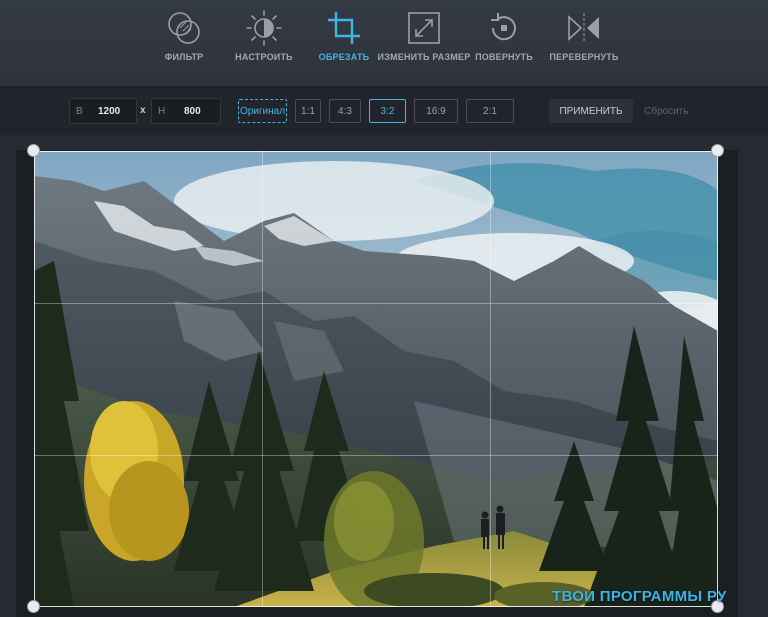  I want to click on tool-flip-label: ПЕРЕВЕРНУТЬ, so click(584, 57).